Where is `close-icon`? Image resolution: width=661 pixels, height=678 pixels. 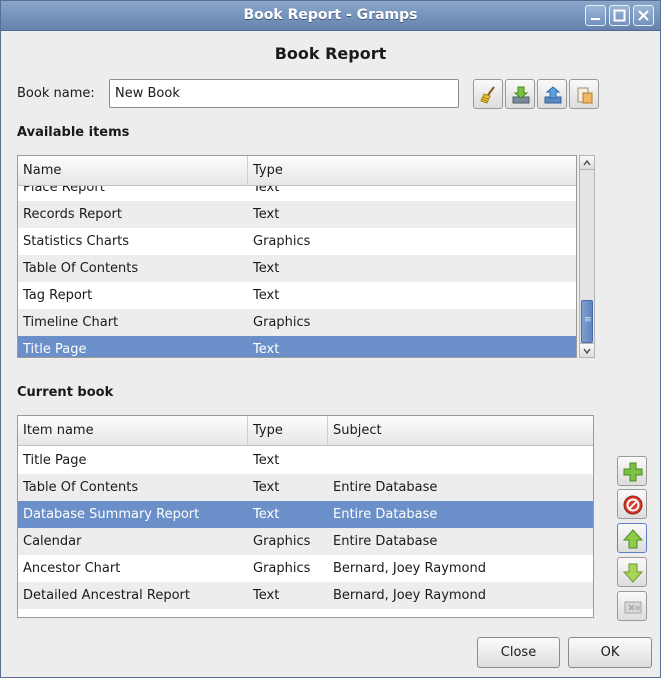 close-icon is located at coordinates (643, 15).